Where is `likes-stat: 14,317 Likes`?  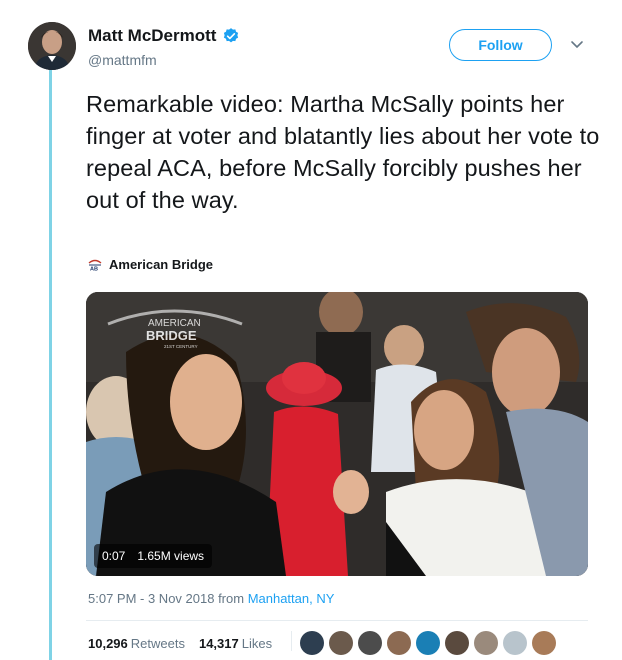 likes-stat: 14,317 Likes is located at coordinates (235, 643).